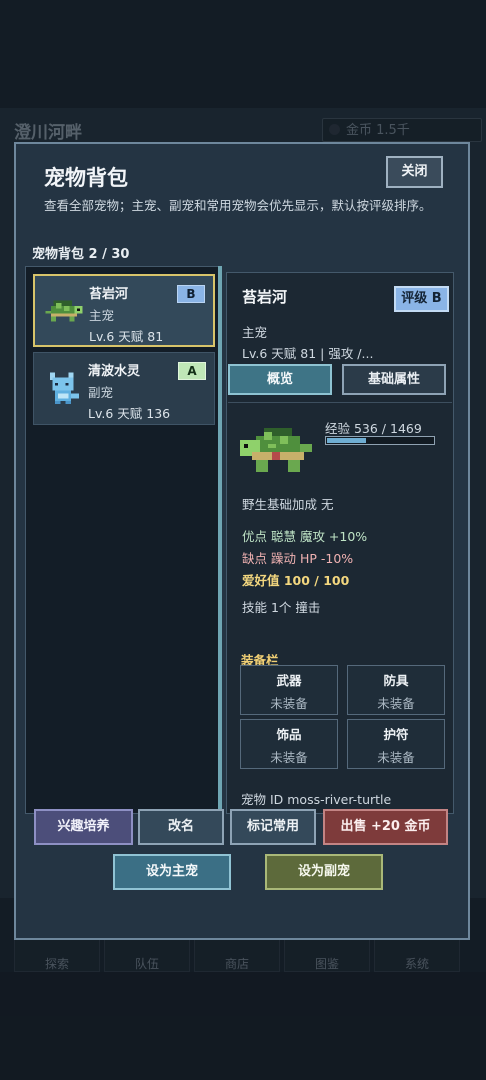 This screenshot has height=1080, width=486. I want to click on turtle-sprite-icon, so click(64, 311).